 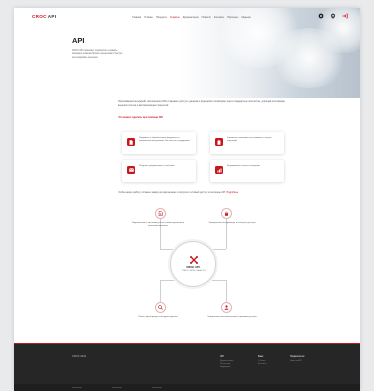 I want to click on nav-link: Партнеры, so click(x=232, y=17).